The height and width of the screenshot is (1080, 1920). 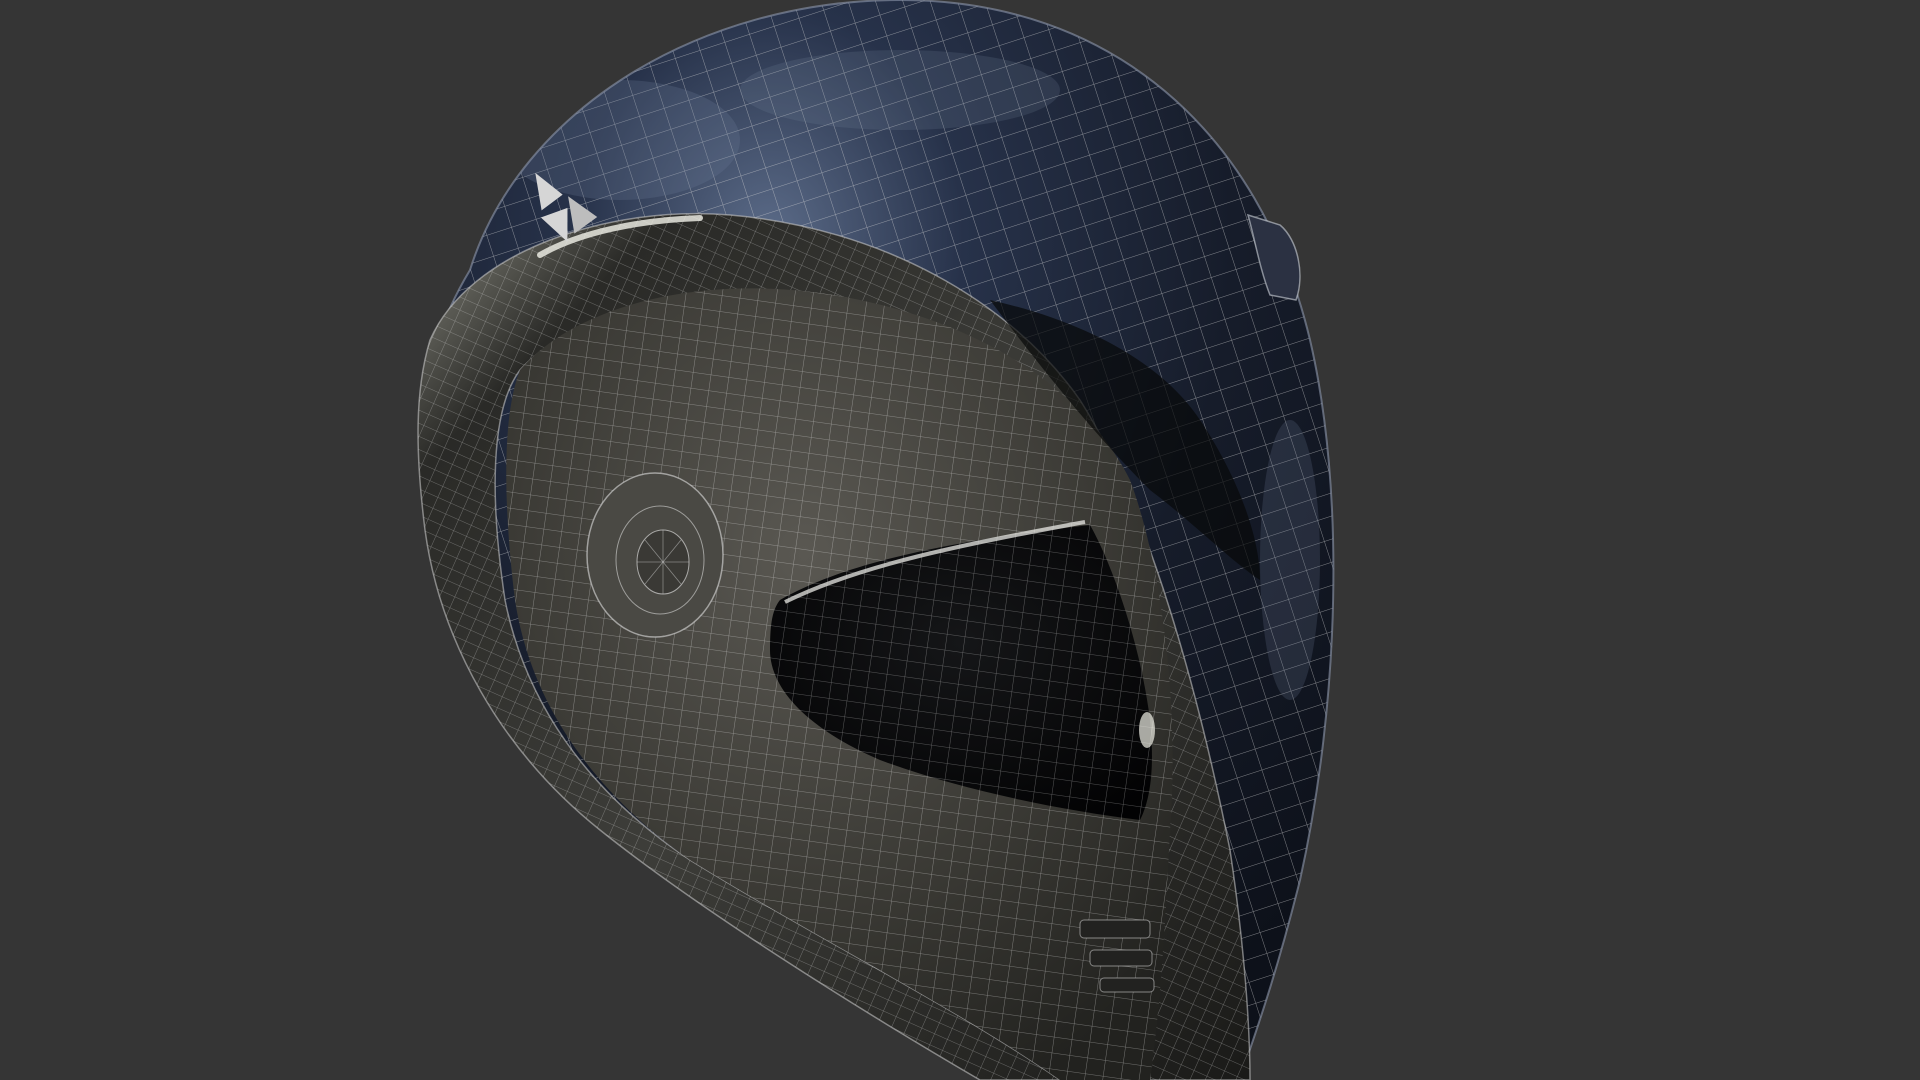 I want to click on ear-pad, so click(x=655, y=555).